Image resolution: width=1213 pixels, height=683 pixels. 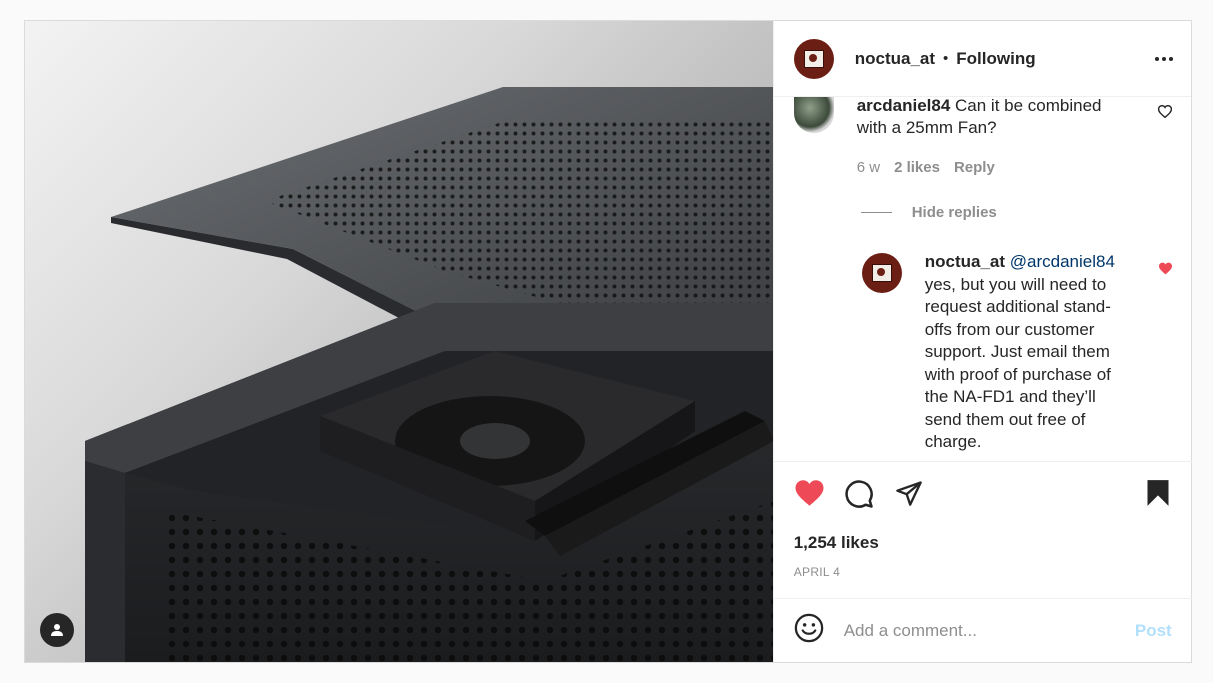 I want to click on hide-replies-button: Hide replies, so click(x=928, y=212).